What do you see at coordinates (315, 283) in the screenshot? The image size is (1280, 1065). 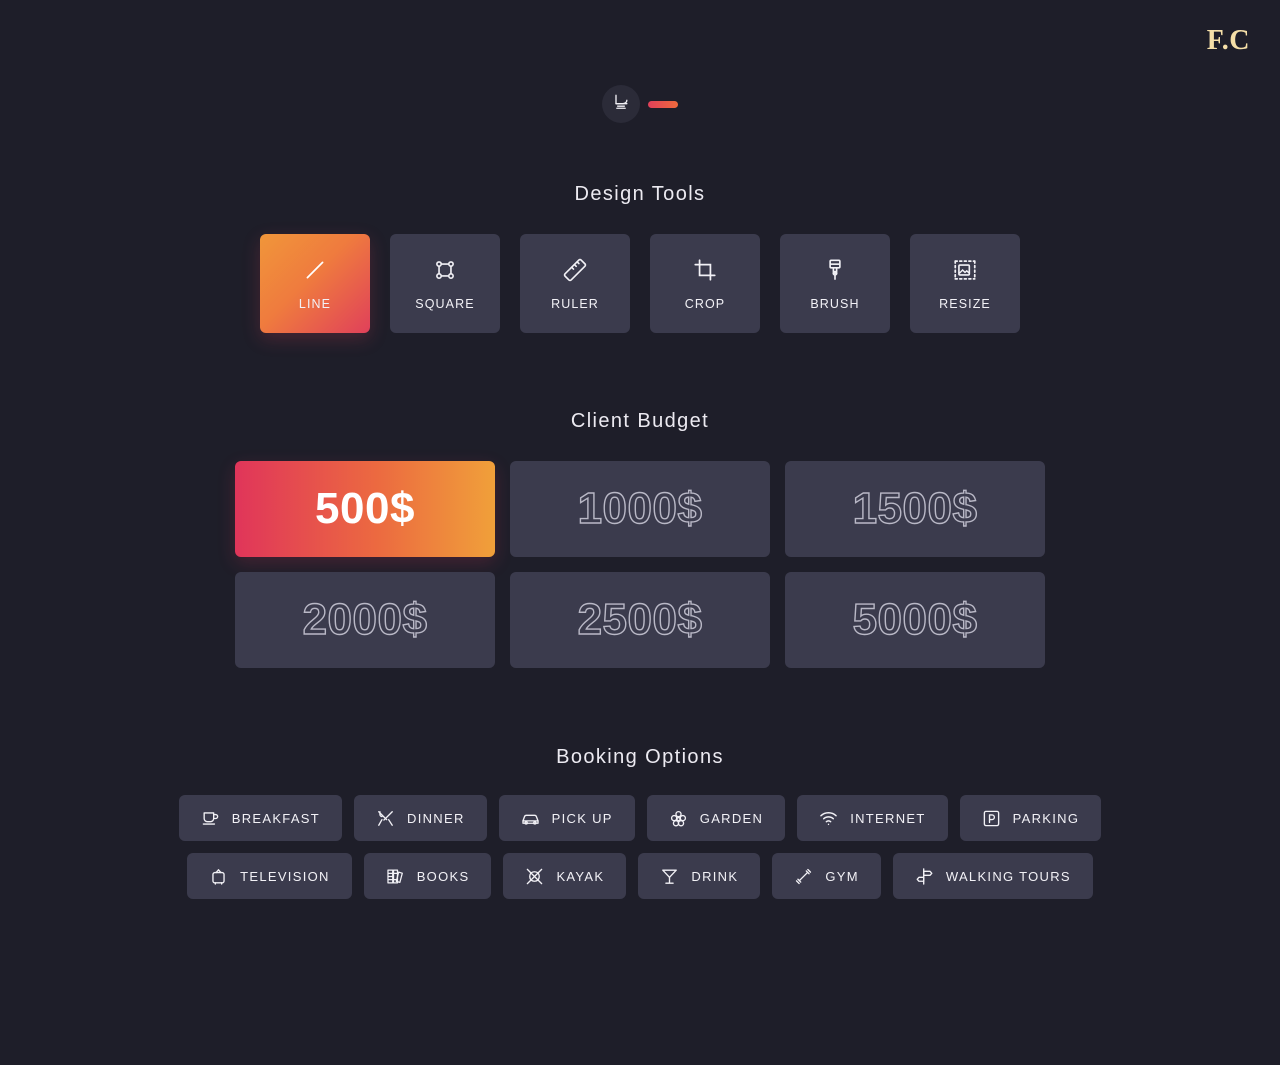 I see `tool-card-line: LINE` at bounding box center [315, 283].